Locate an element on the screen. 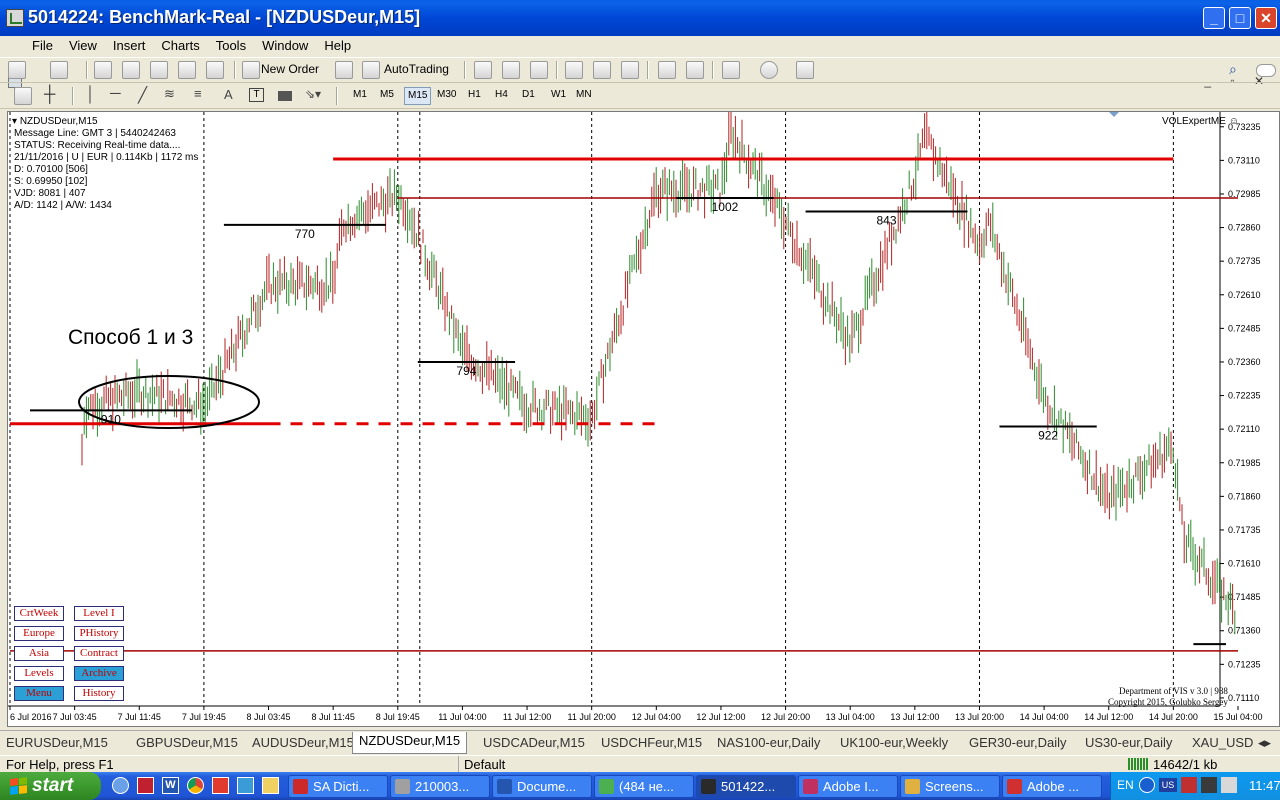 The image size is (1280, 800). crosshair-icon: ┼ is located at coordinates (49, 95).